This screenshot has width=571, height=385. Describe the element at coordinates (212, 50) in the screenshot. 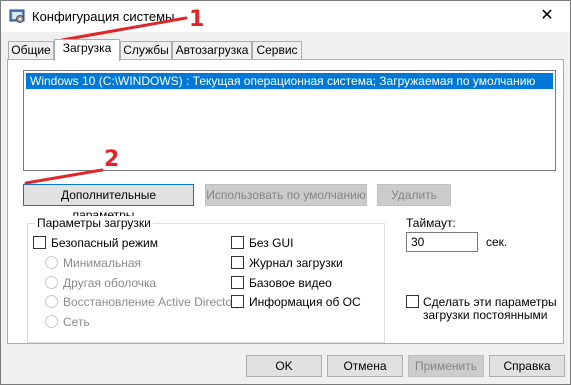

I see `tab-startup: Автозагрузка` at that location.